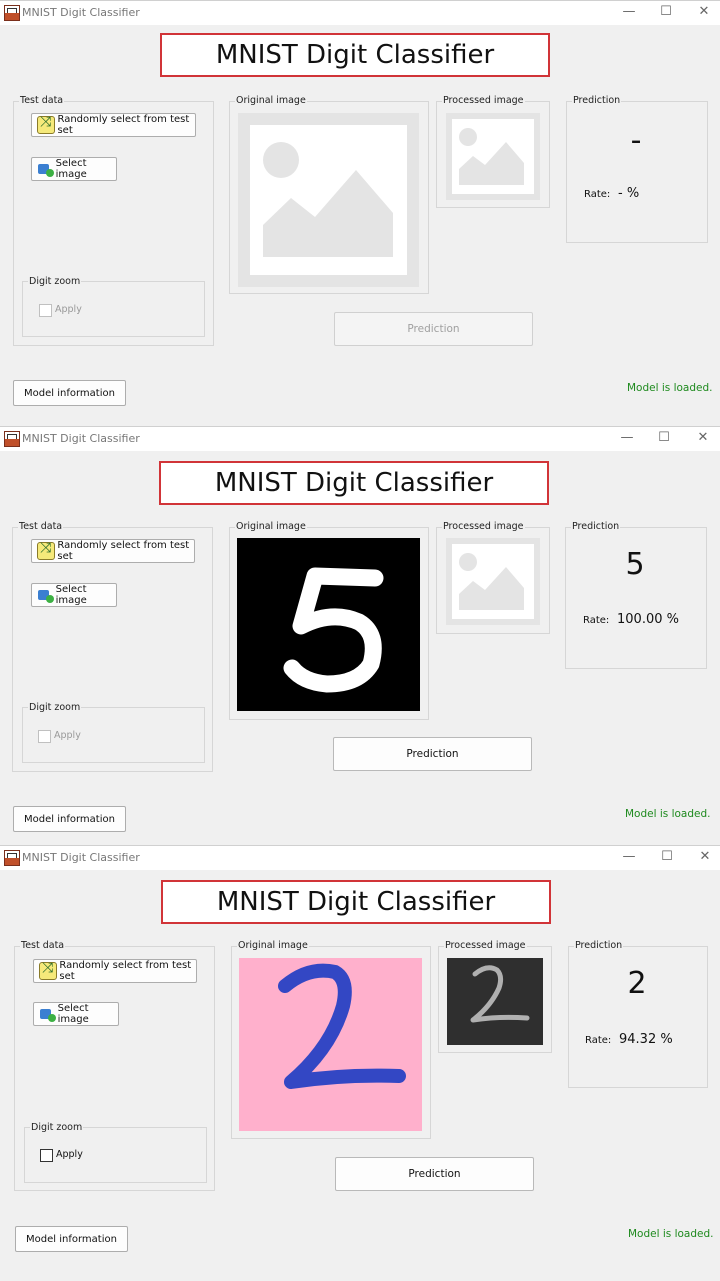 Image resolution: width=720 pixels, height=1281 pixels. Describe the element at coordinates (637, 983) in the screenshot. I see `predicted-digit: 2` at that location.